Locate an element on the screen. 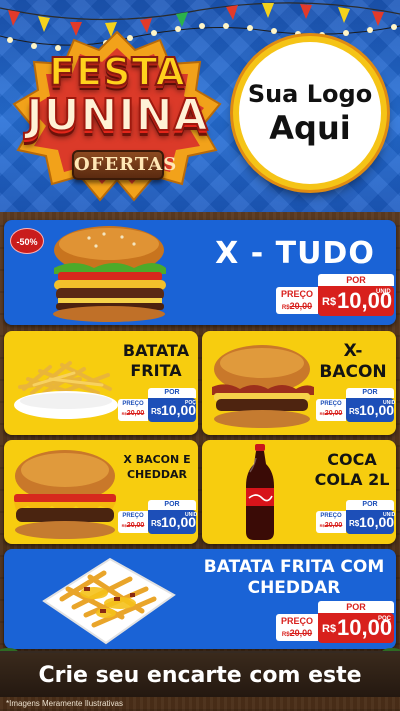 Image resolution: width=400 pixels, height=711 pixels. logo-line2: Aqui is located at coordinates (310, 128).